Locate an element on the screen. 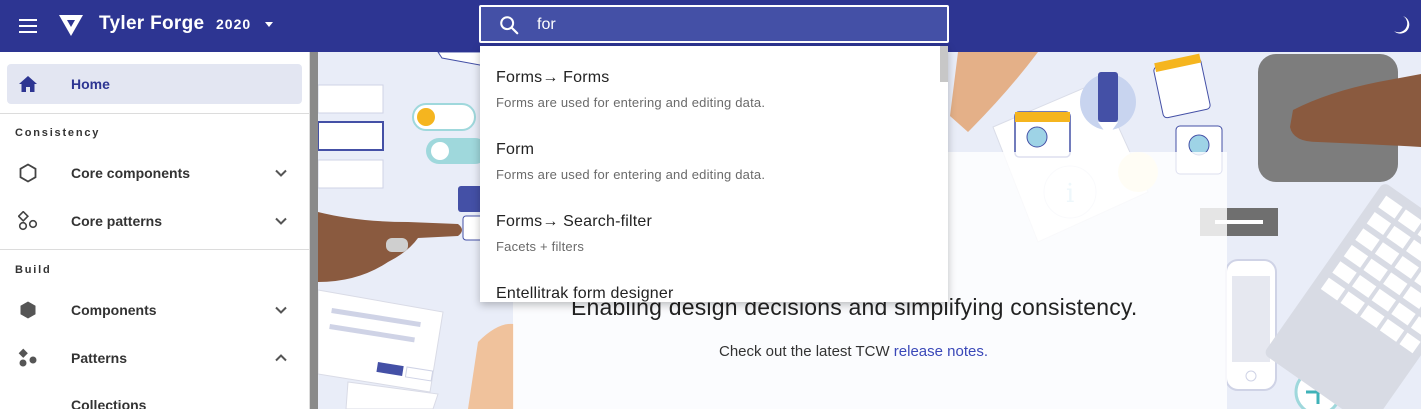  search-input is located at coordinates (727, 25).